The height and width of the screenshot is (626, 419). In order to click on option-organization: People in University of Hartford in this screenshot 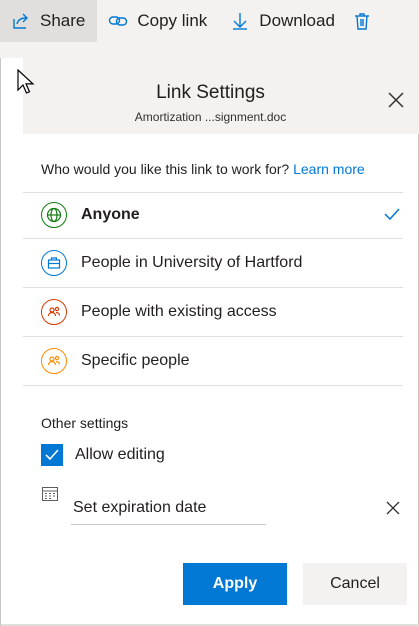, I will do `click(221, 263)`.